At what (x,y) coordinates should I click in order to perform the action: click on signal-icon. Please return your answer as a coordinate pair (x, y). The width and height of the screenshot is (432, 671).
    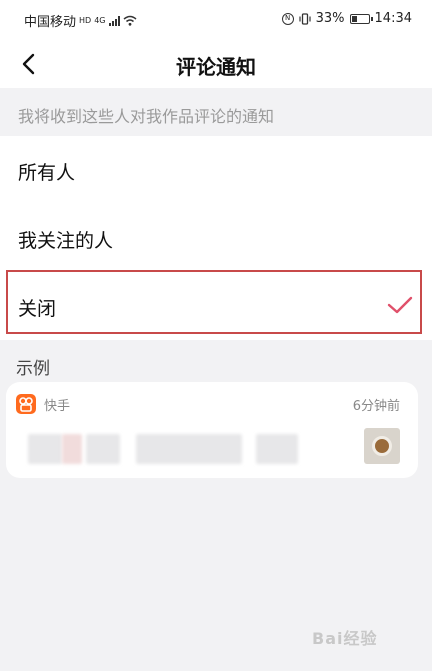
    Looking at the image, I should click on (114, 20).